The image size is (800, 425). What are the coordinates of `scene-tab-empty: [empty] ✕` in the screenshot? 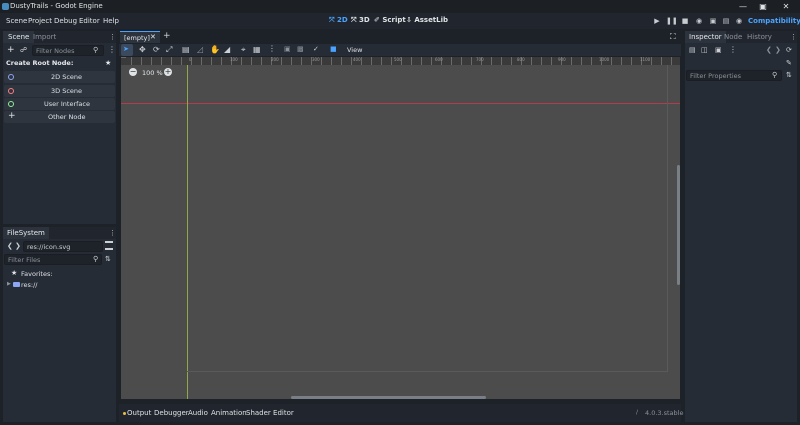 It's located at (140, 37).